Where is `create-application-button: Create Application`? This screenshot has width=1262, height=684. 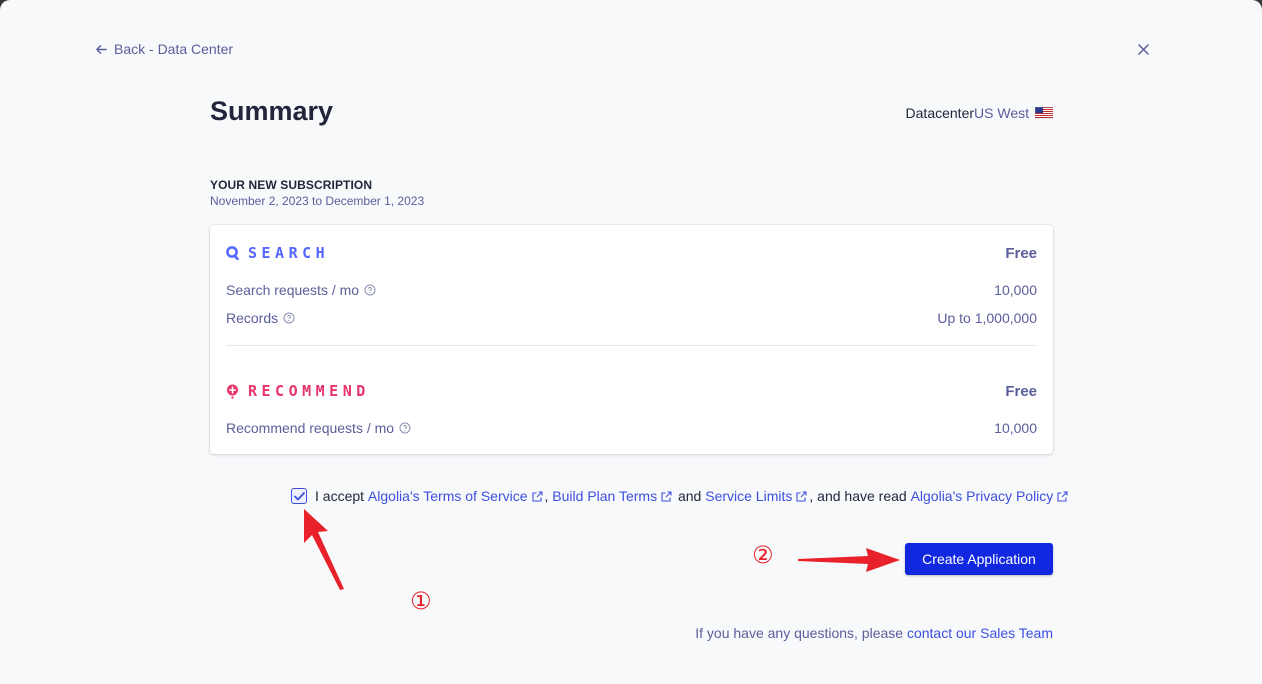
create-application-button: Create Application is located at coordinates (979, 559).